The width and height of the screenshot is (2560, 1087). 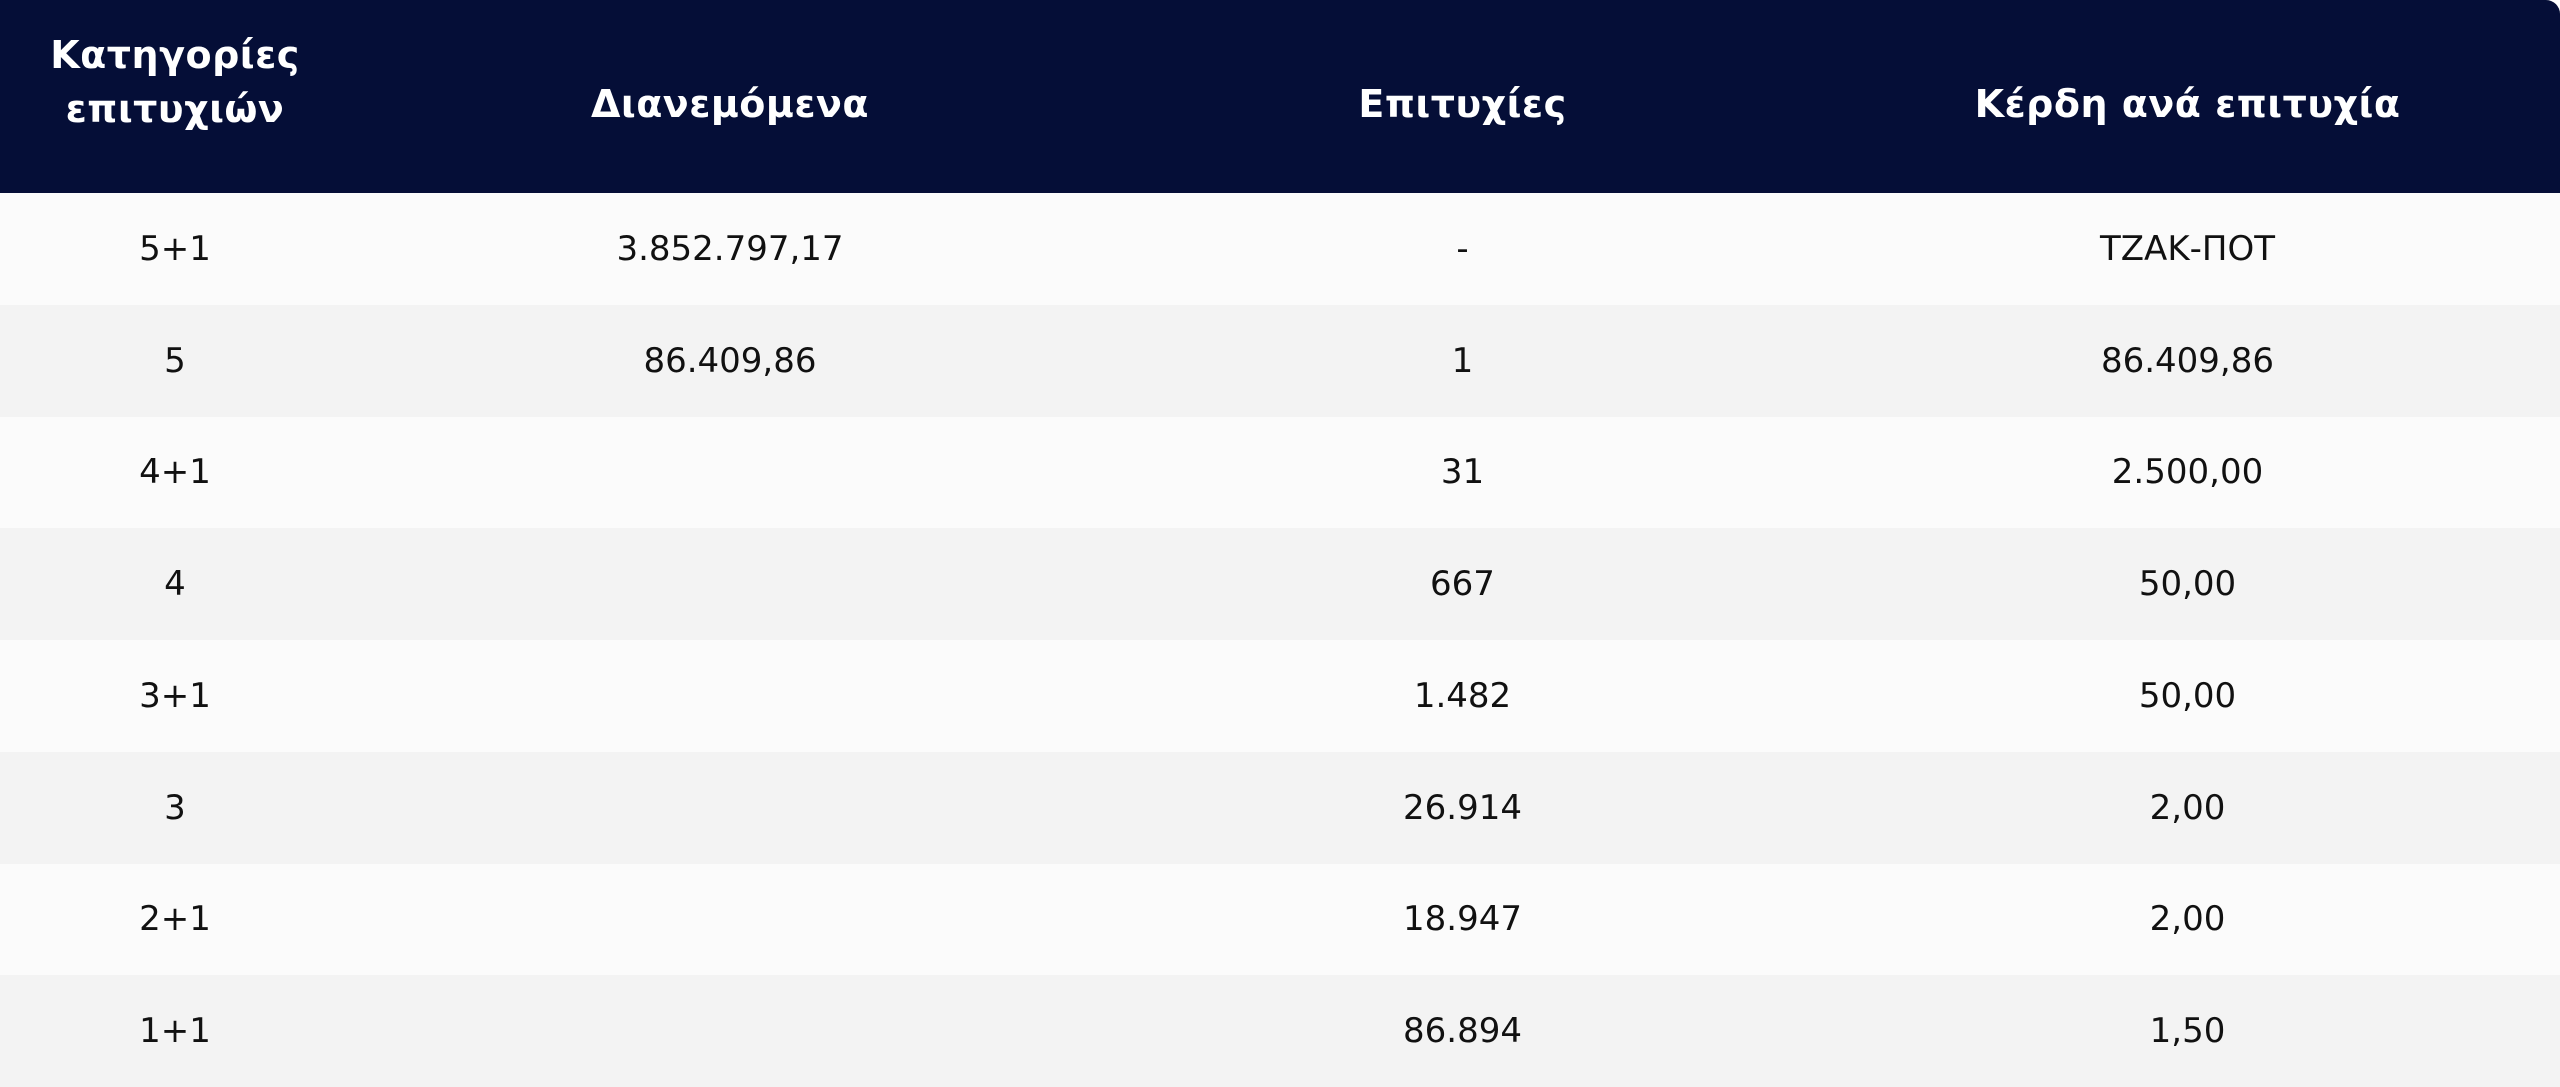 What do you see at coordinates (175, 360) in the screenshot?
I see `cell-category: 5` at bounding box center [175, 360].